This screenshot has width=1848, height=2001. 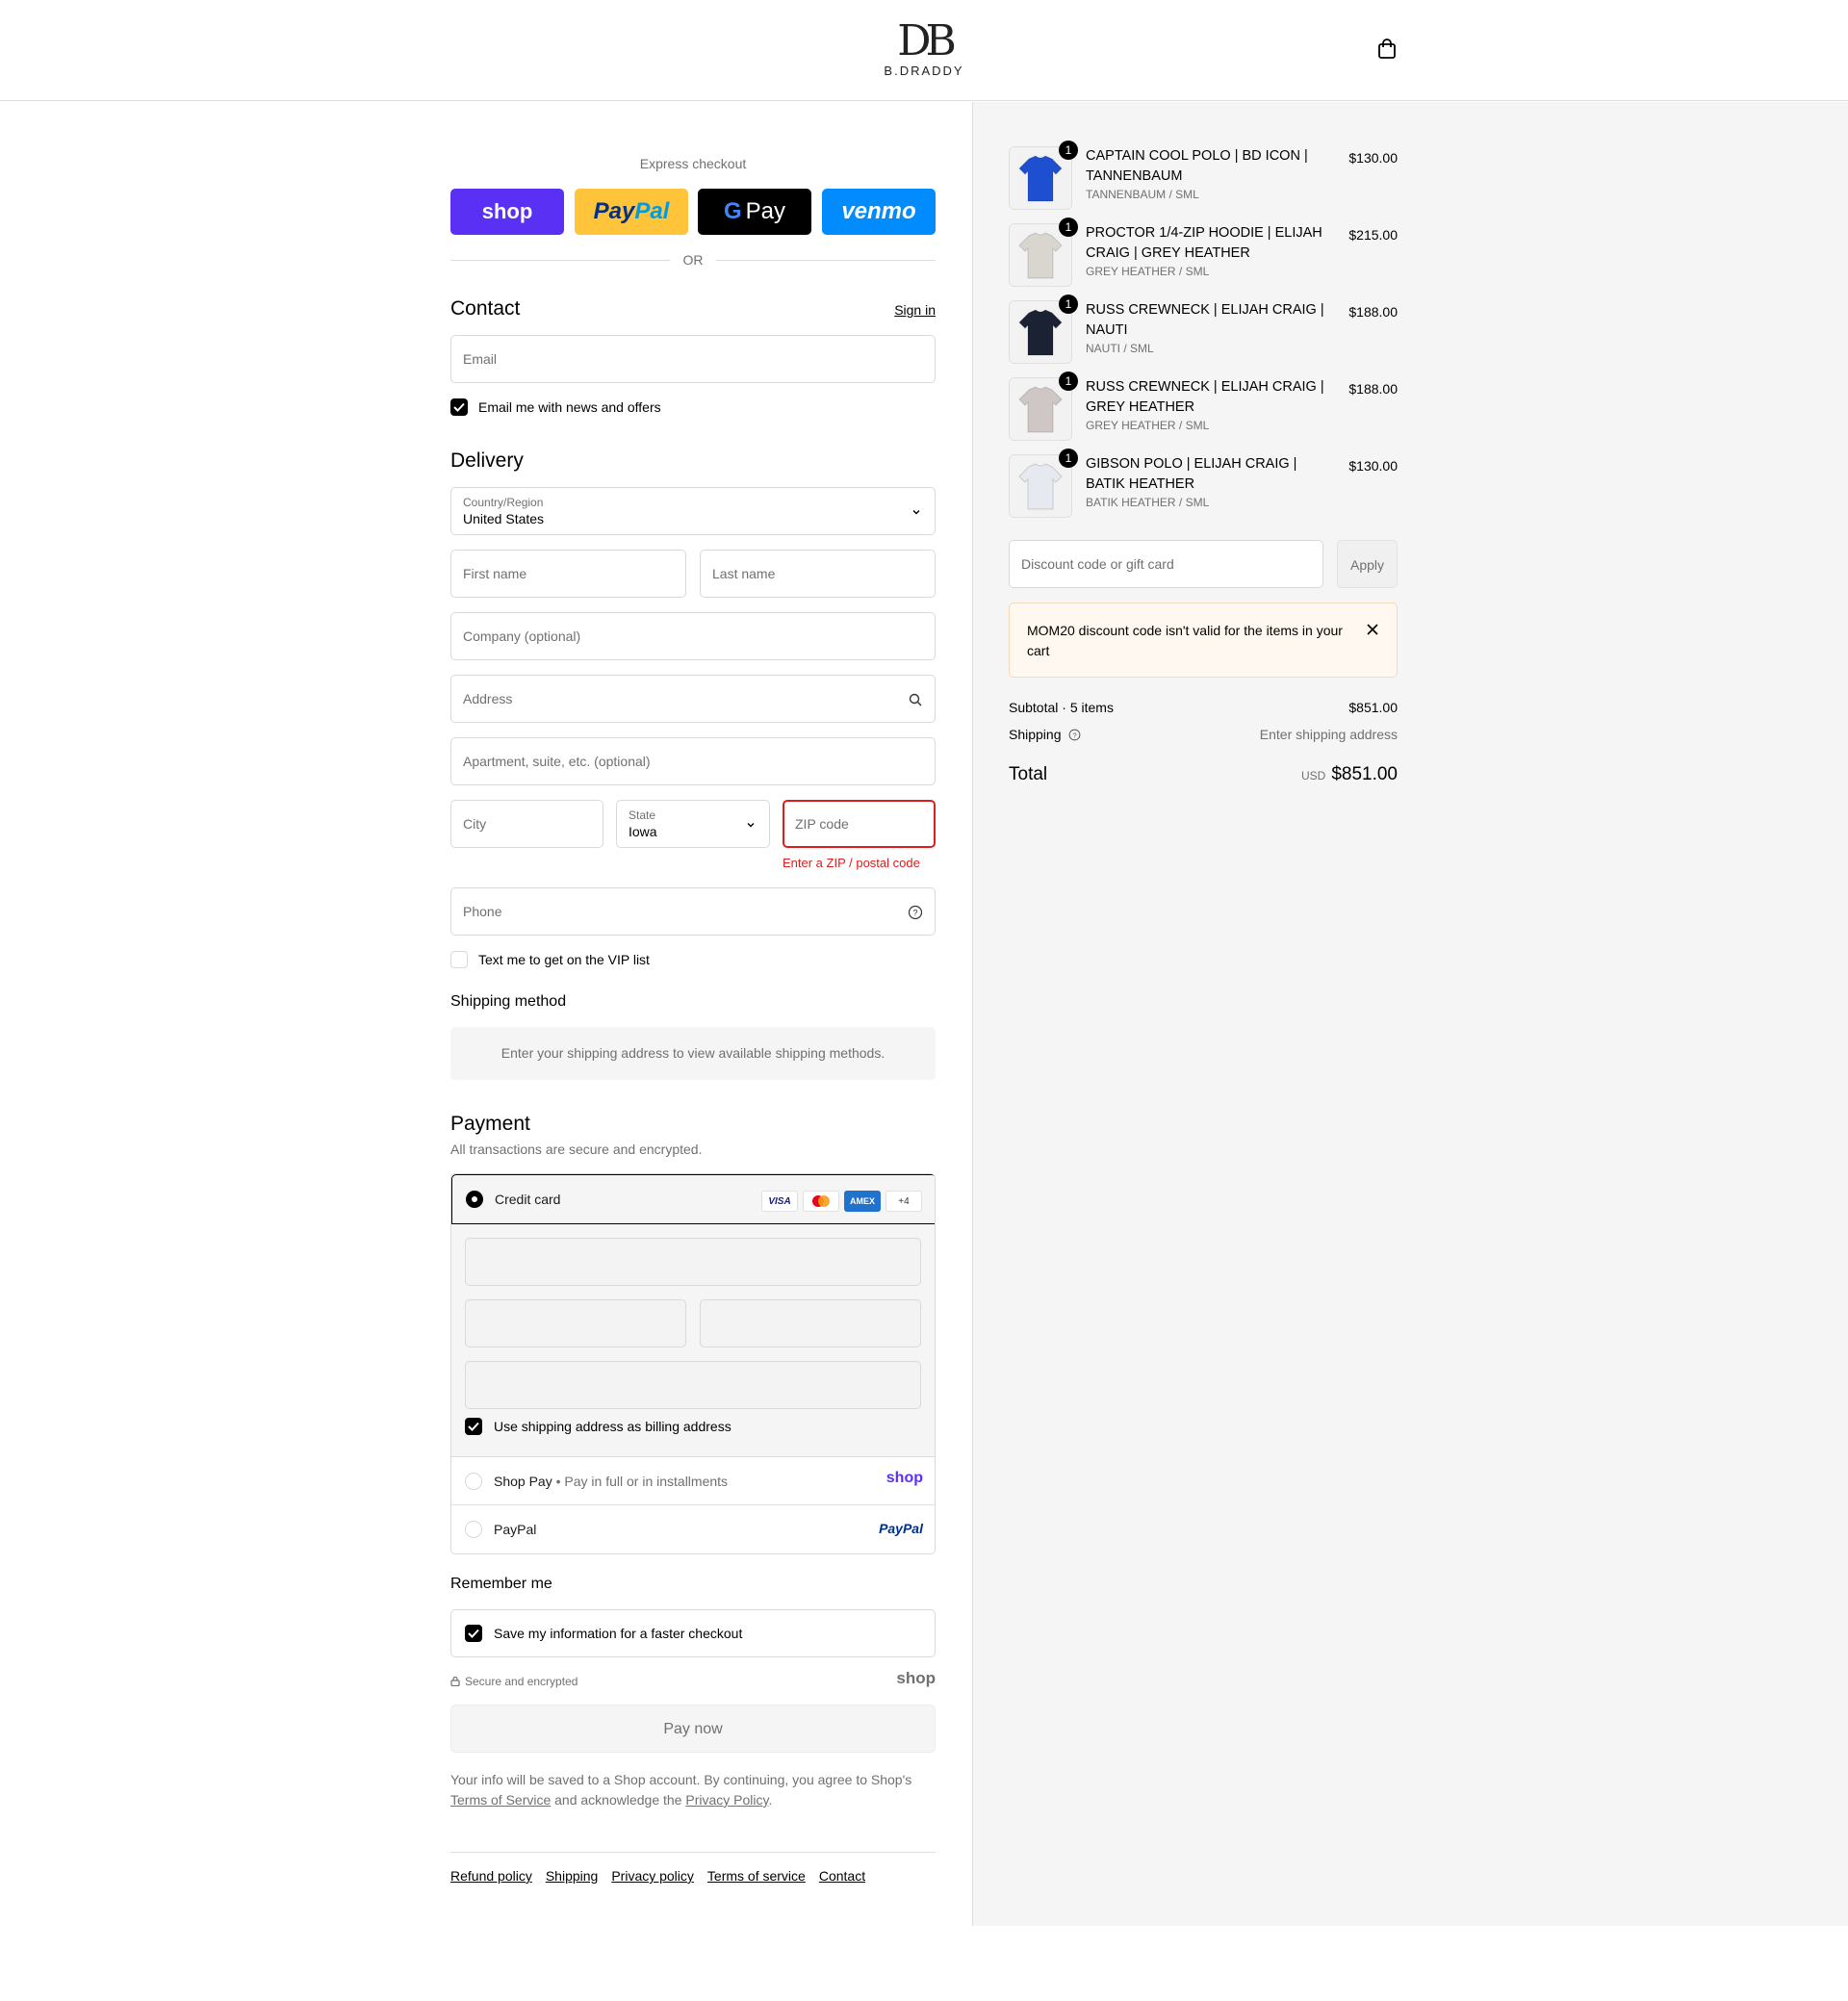 I want to click on or-text: OR, so click(x=693, y=260).